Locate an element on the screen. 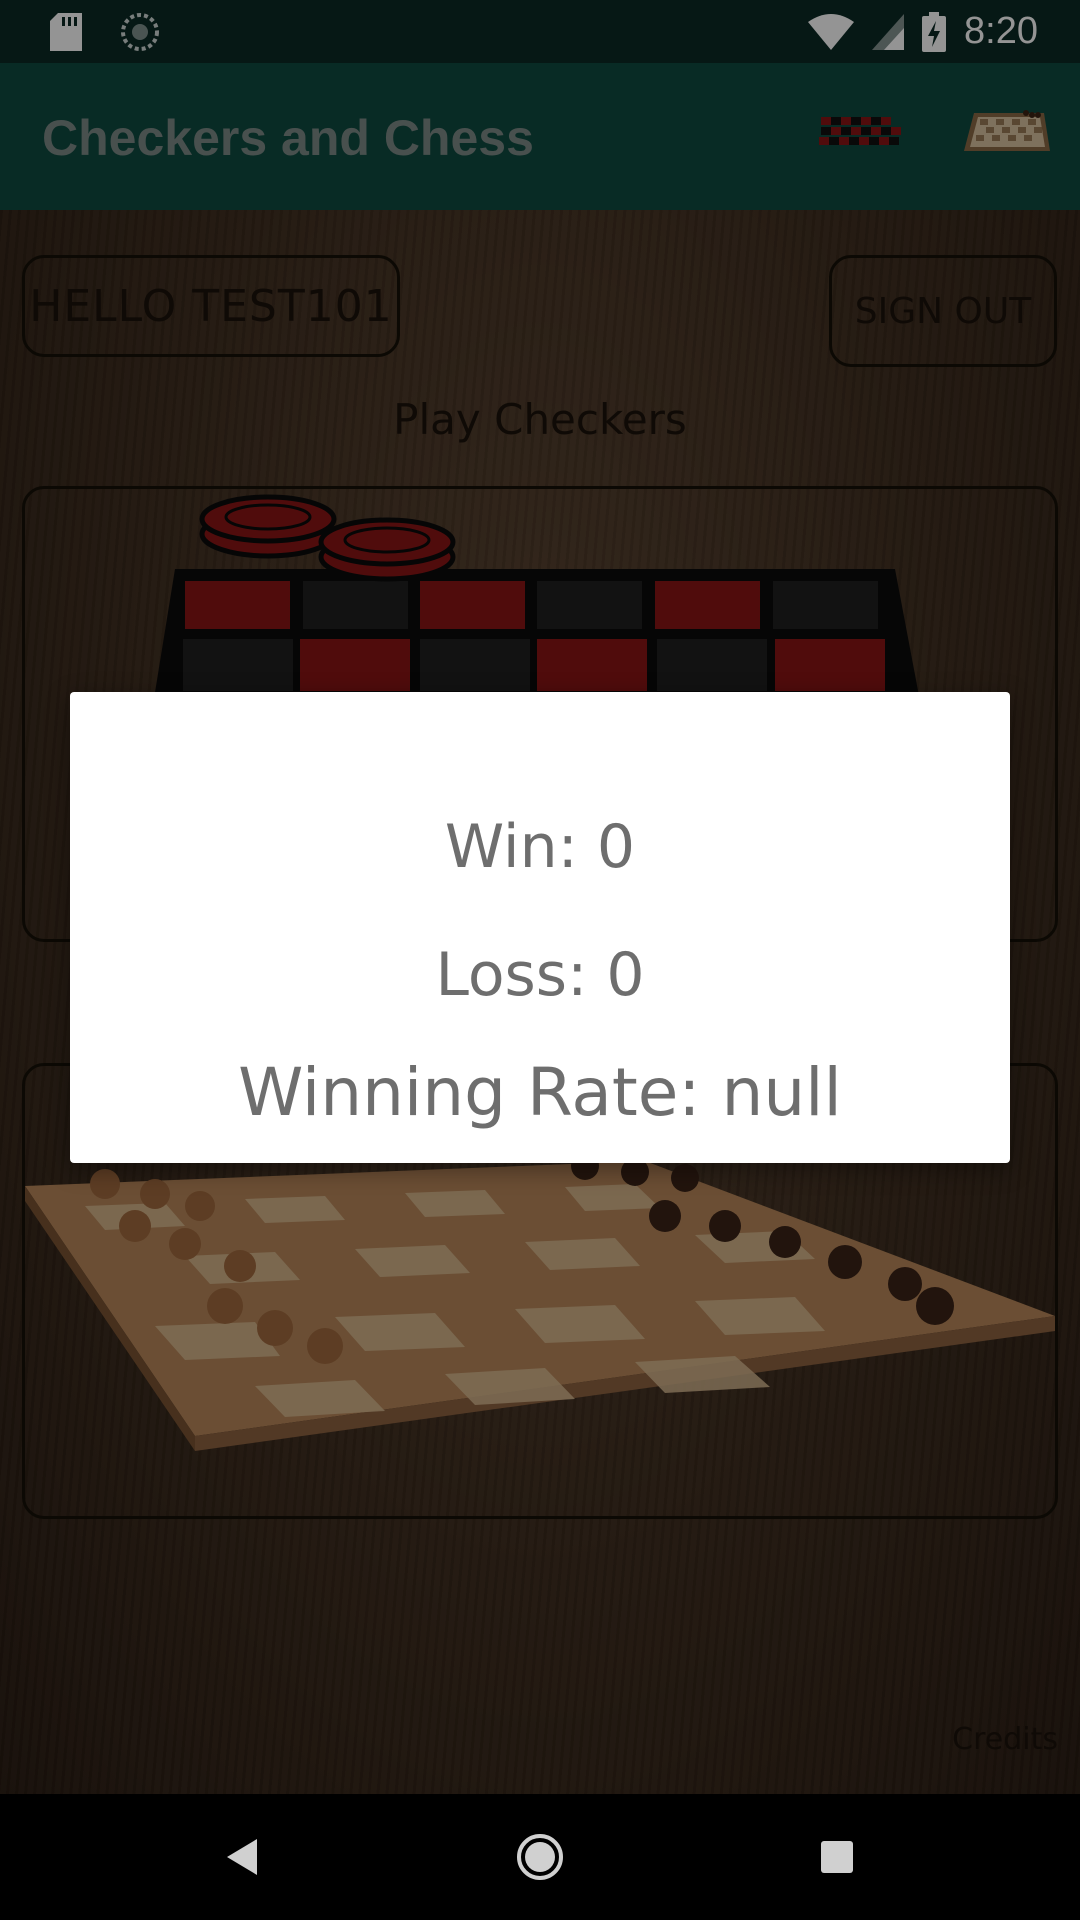 The width and height of the screenshot is (1080, 1920). home-button is located at coordinates (540, 1857).